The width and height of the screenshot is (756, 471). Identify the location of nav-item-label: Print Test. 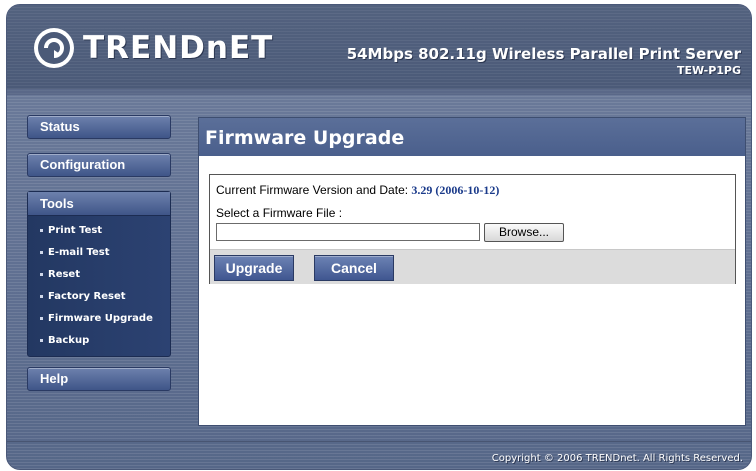
(75, 230).